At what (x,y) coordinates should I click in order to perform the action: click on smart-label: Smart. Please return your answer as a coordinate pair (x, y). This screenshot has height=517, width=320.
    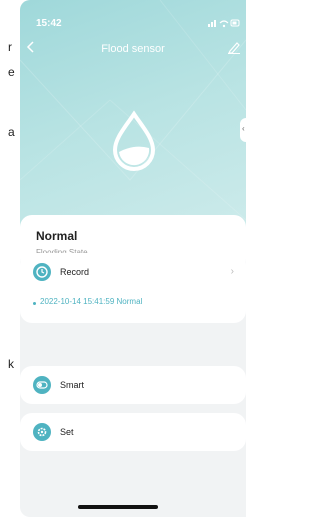
    Looking at the image, I should click on (72, 385).